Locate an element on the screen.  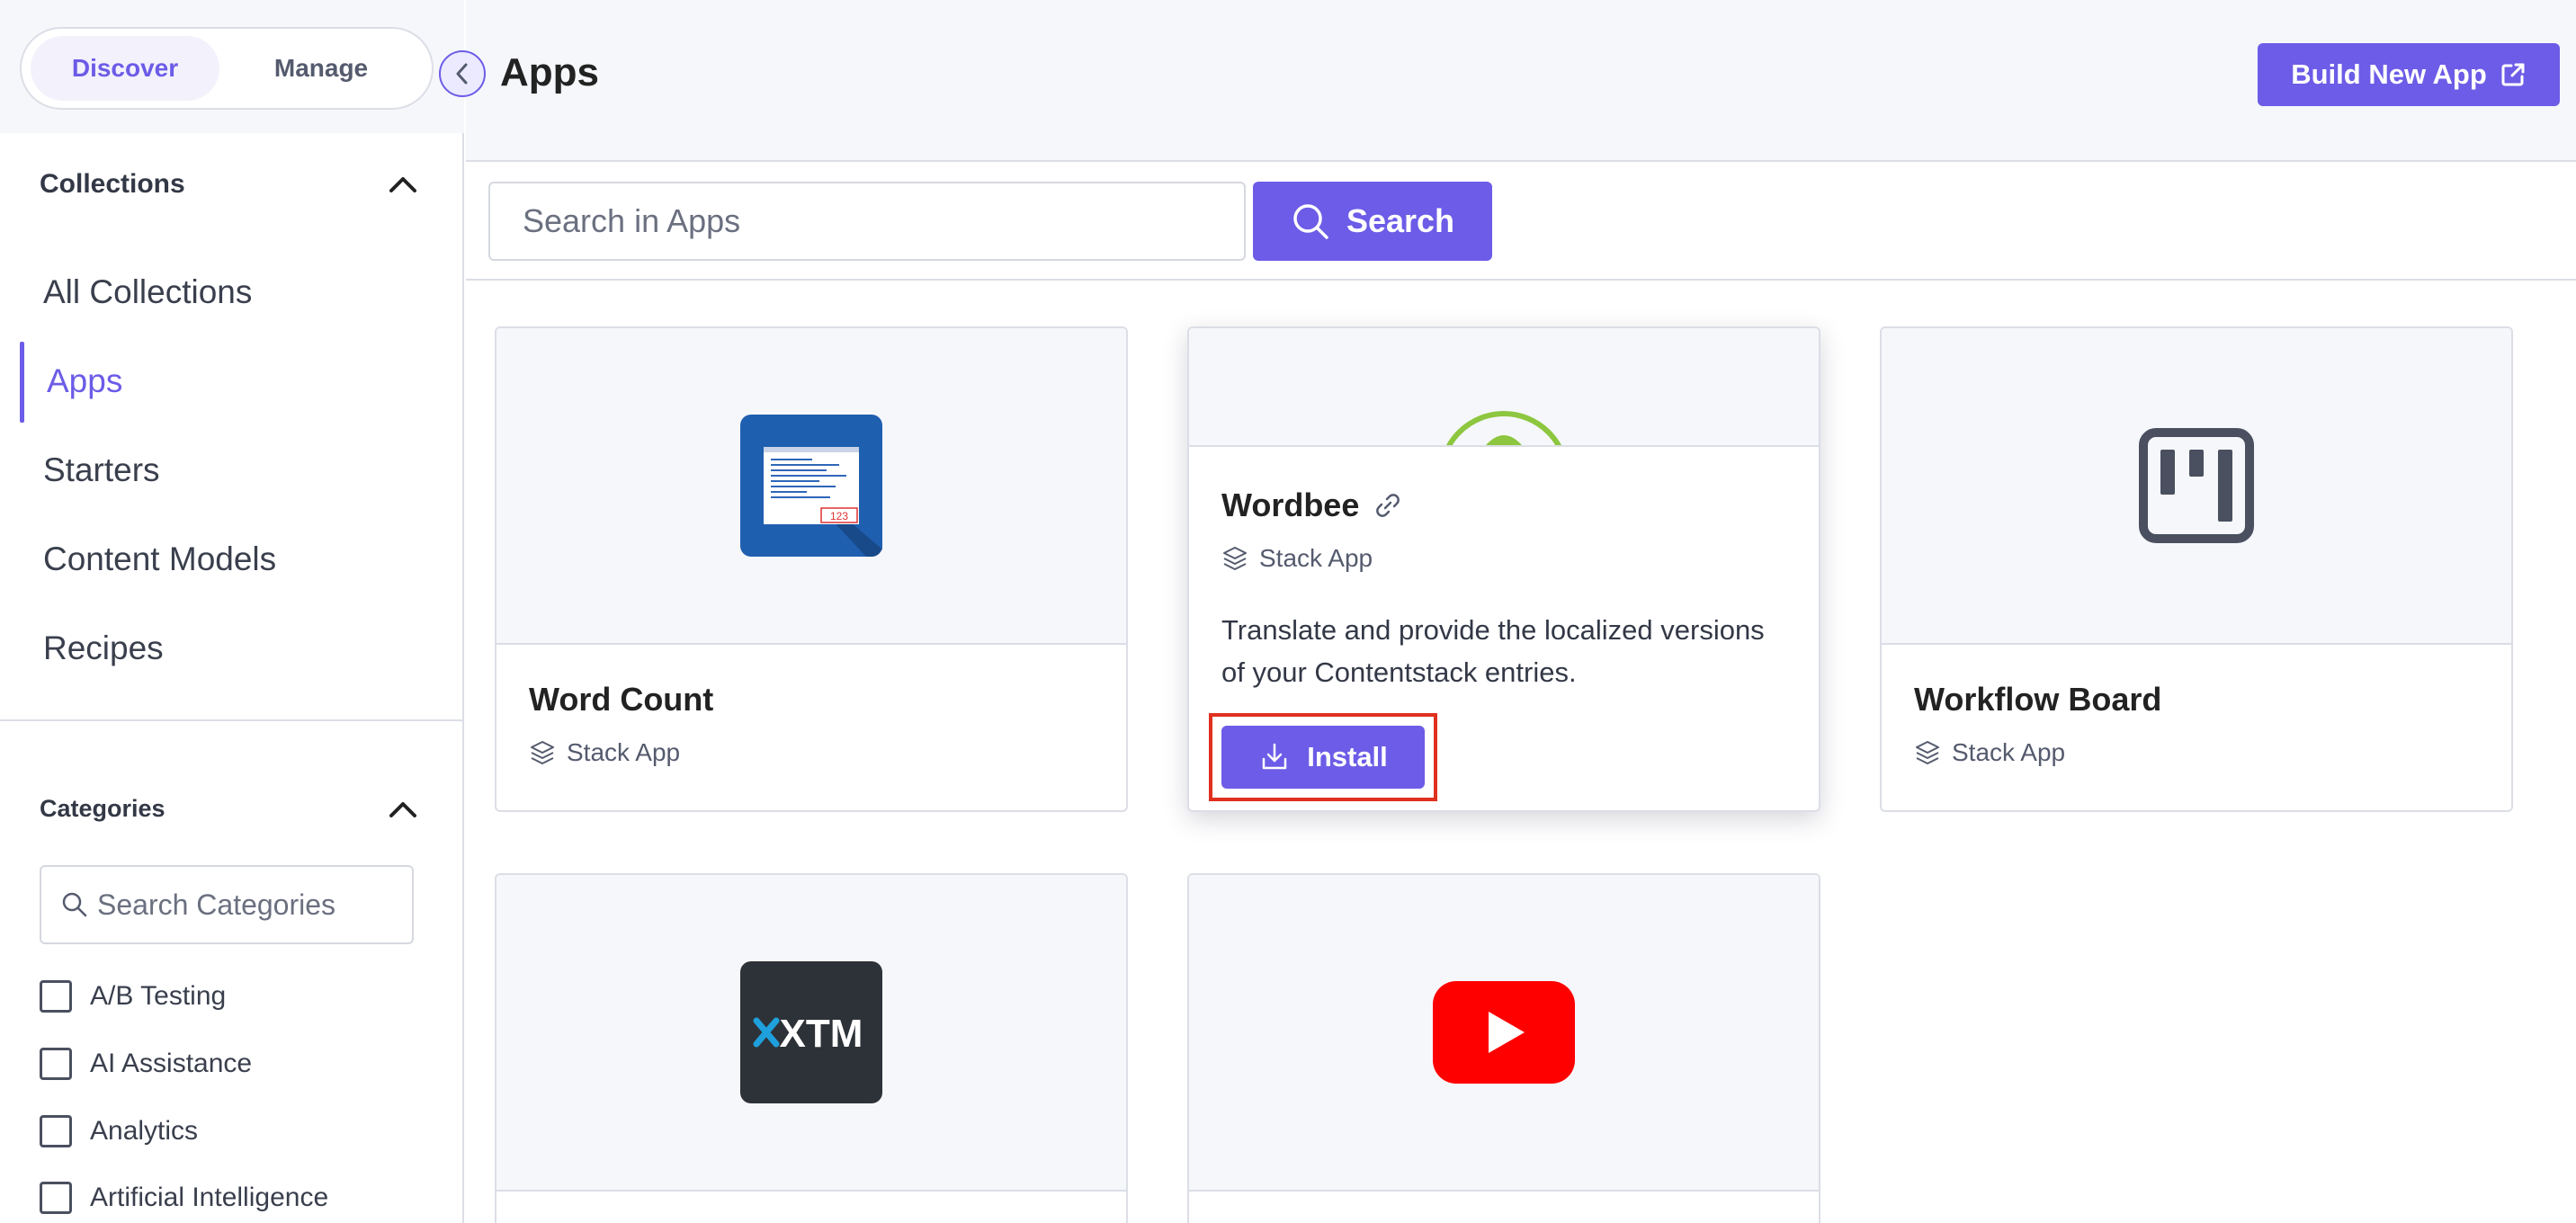
discover-manage-switch: Discover Manage is located at coordinates (227, 68).